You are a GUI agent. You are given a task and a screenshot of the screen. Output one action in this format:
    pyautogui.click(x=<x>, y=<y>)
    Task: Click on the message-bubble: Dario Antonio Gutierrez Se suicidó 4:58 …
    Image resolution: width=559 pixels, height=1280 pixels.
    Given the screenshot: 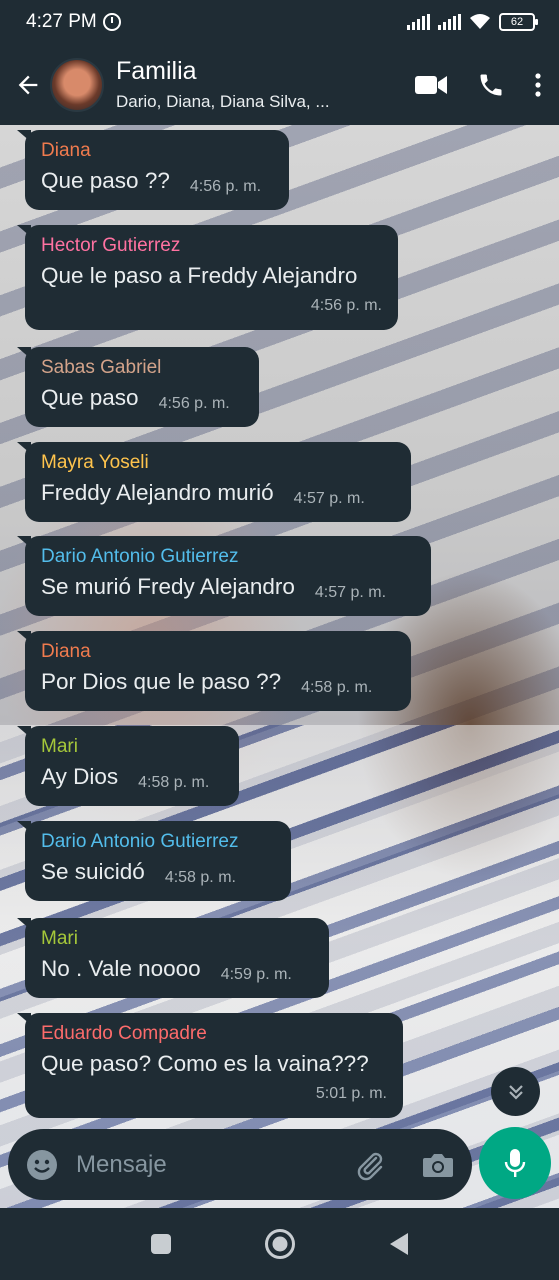 What is the action you would take?
    pyautogui.click(x=154, y=861)
    